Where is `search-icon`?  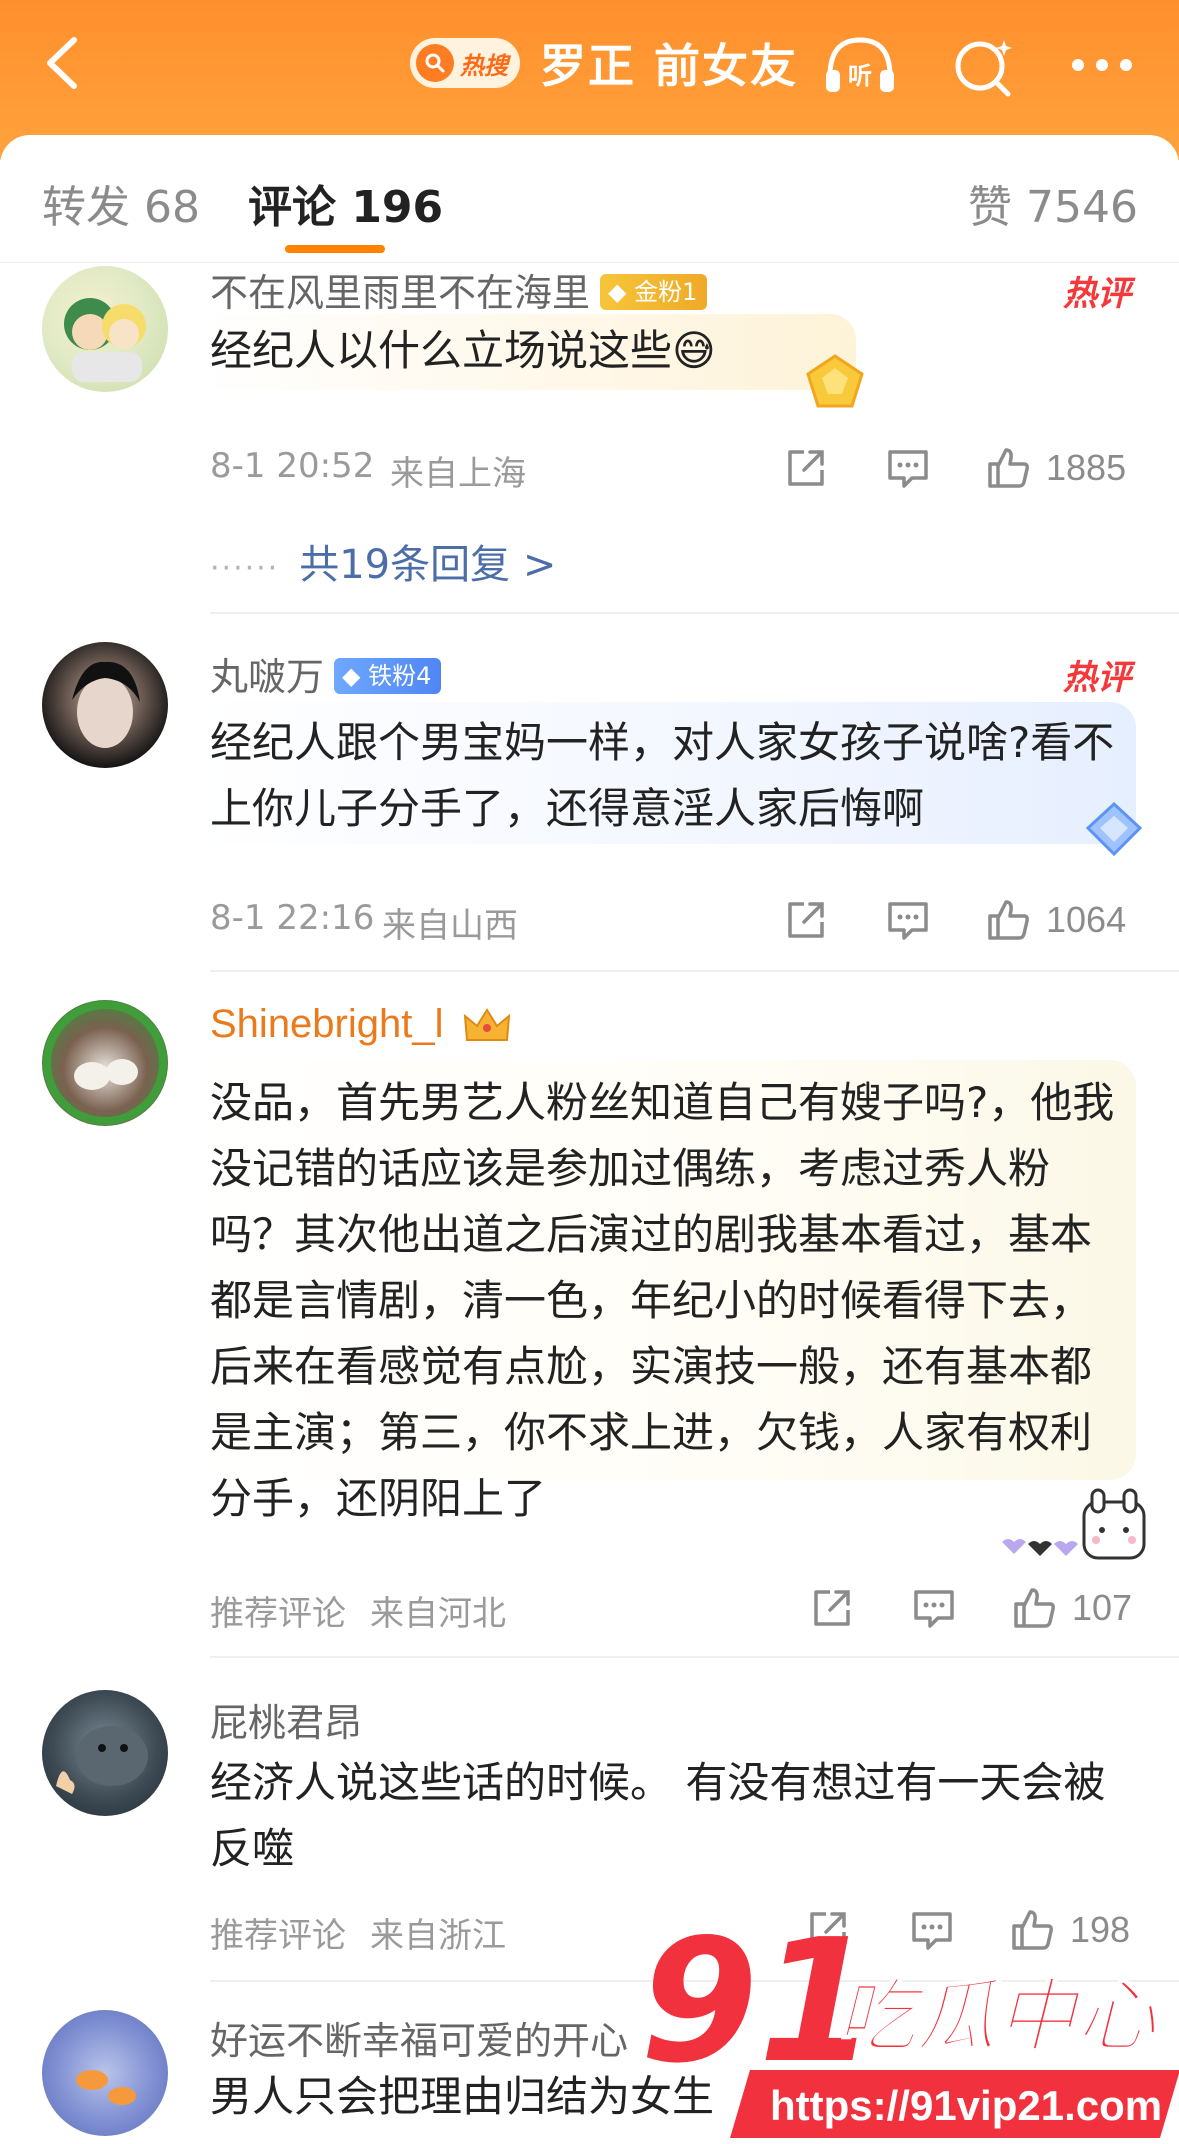
search-icon is located at coordinates (435, 63).